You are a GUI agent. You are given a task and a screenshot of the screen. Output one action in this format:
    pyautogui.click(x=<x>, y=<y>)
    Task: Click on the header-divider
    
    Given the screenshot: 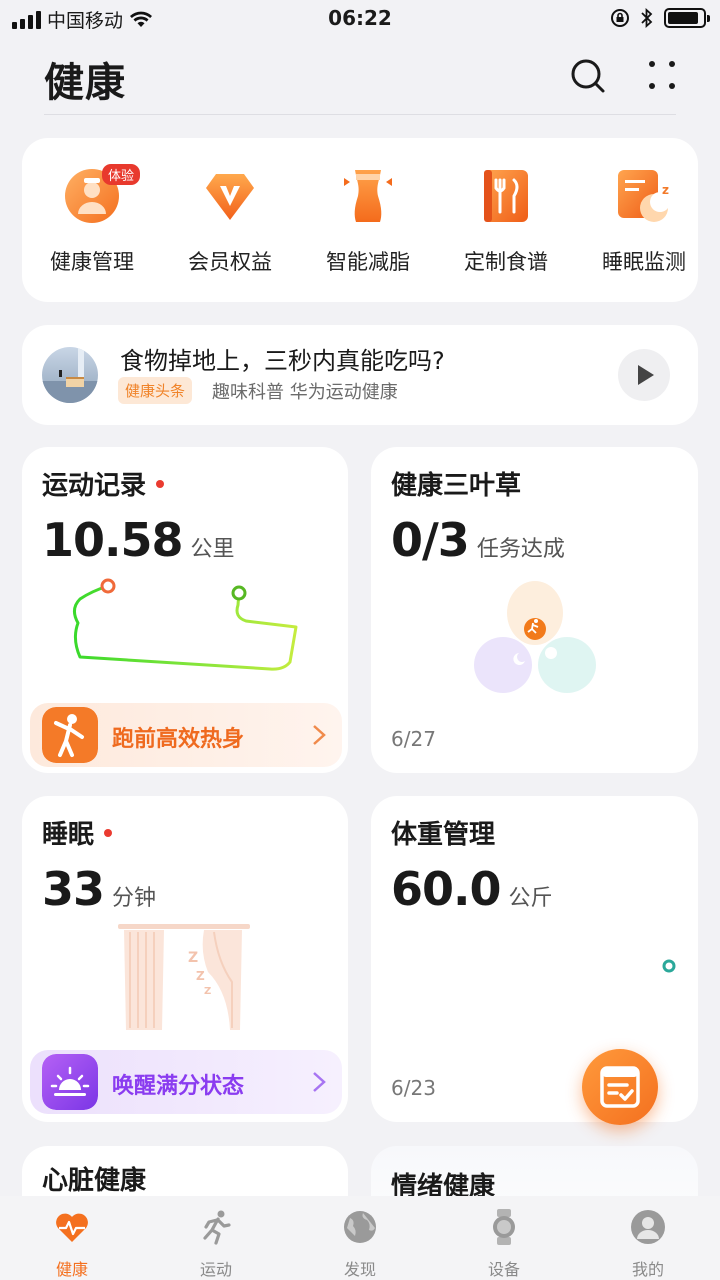 What is the action you would take?
    pyautogui.click(x=360, y=114)
    